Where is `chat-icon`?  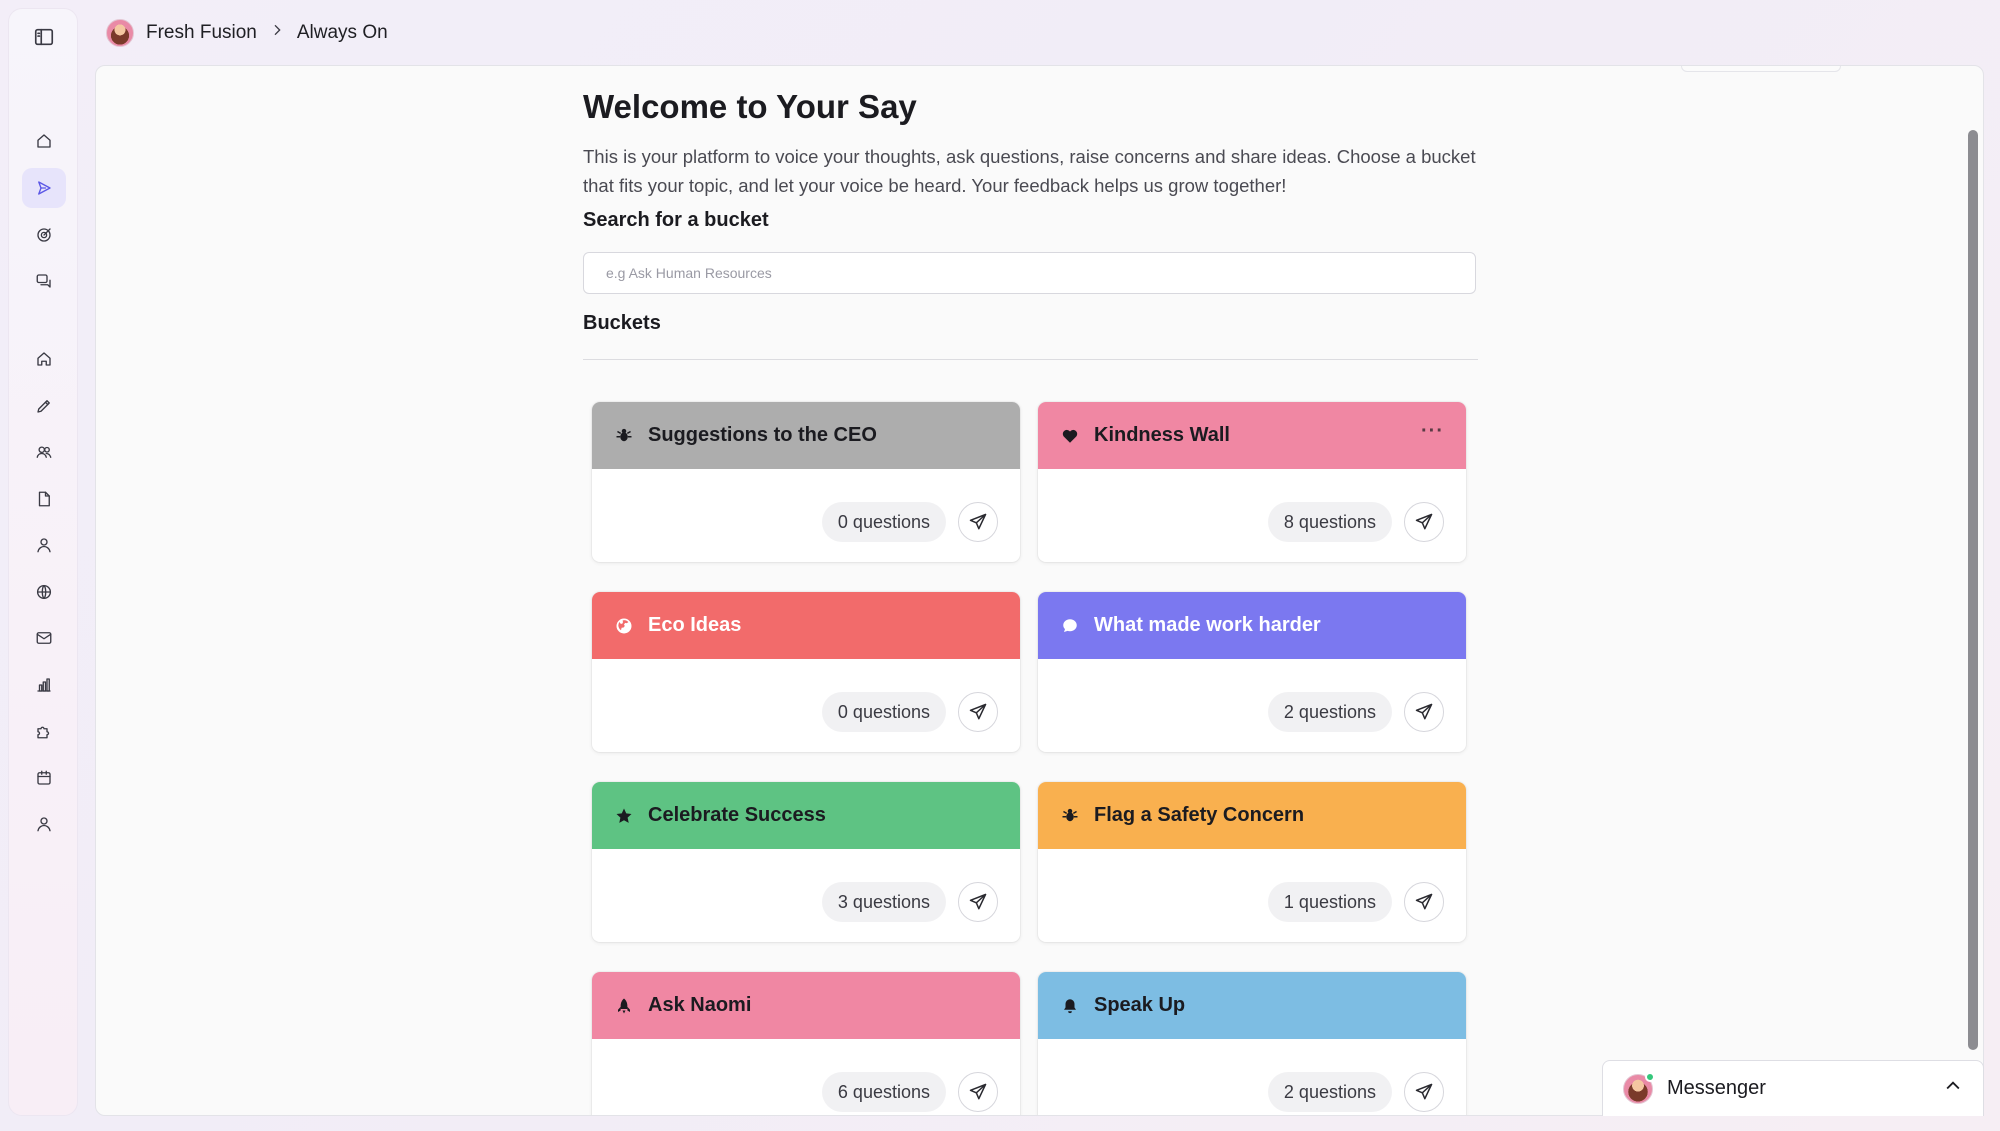
chat-icon is located at coordinates (44, 281).